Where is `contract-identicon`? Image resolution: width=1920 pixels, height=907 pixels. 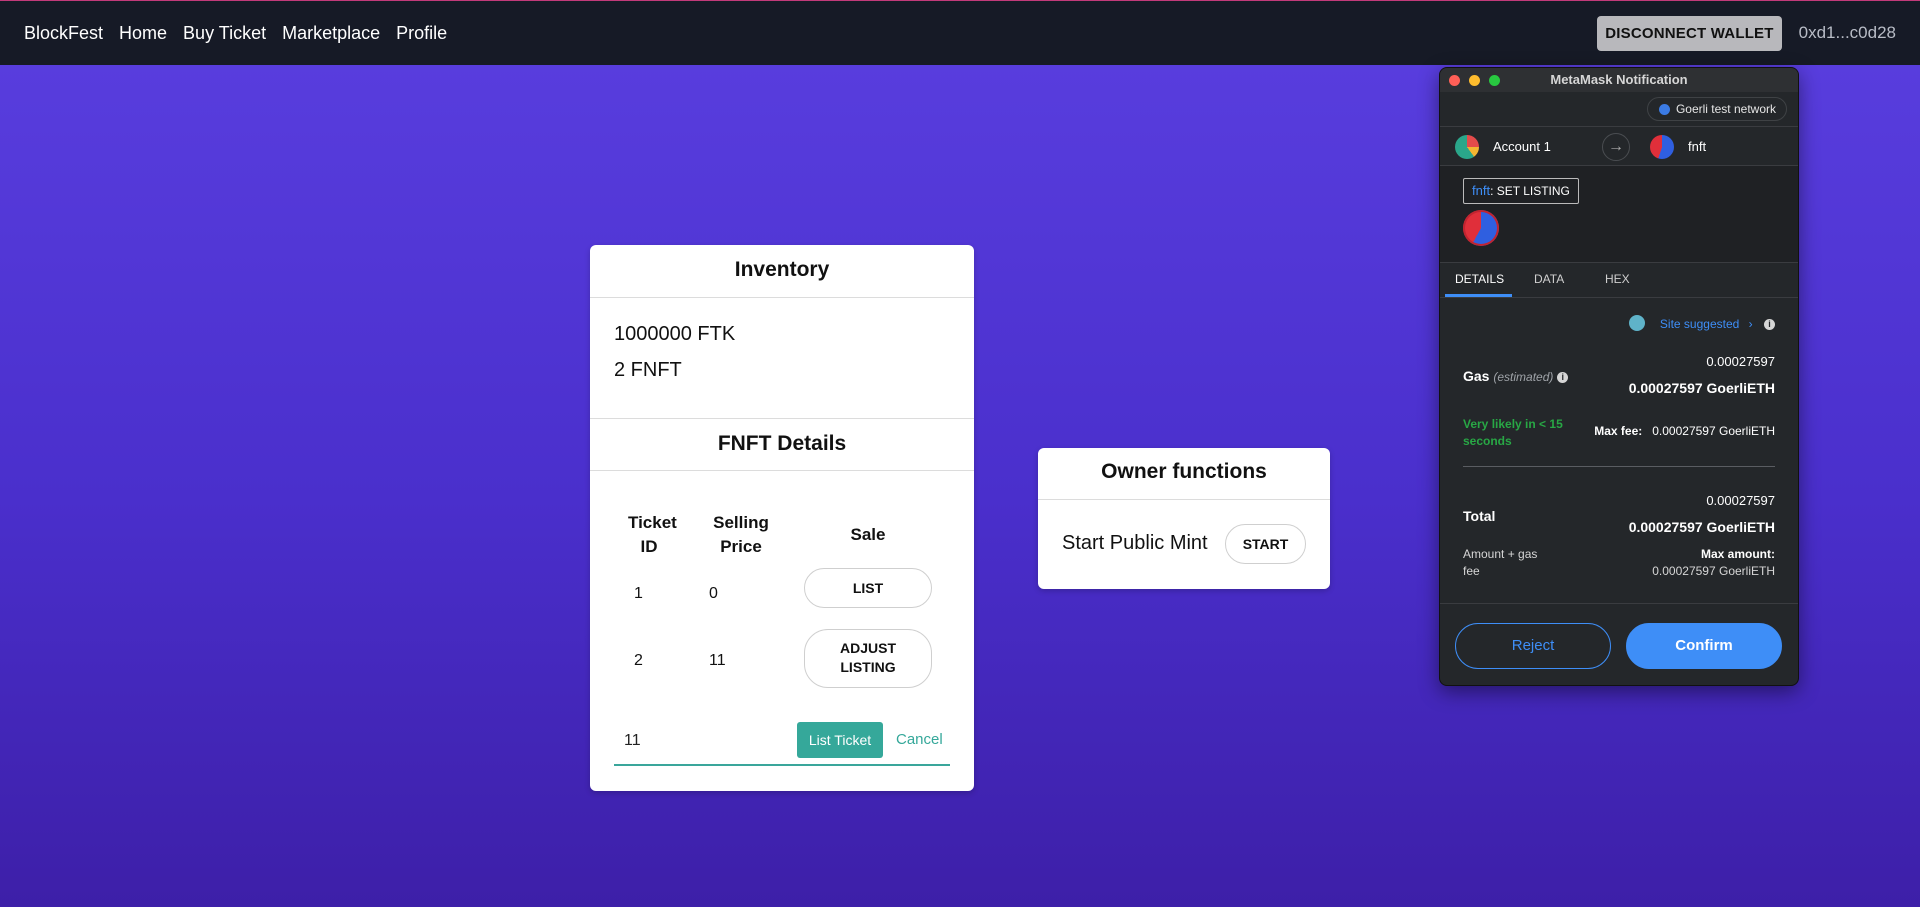
contract-identicon is located at coordinates (1481, 228).